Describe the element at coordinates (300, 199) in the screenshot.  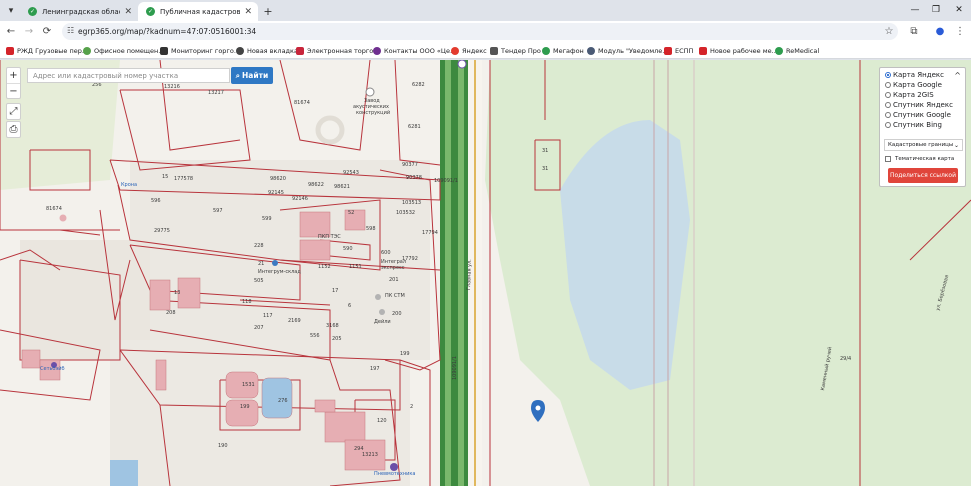
I see `map-label: 92146` at that location.